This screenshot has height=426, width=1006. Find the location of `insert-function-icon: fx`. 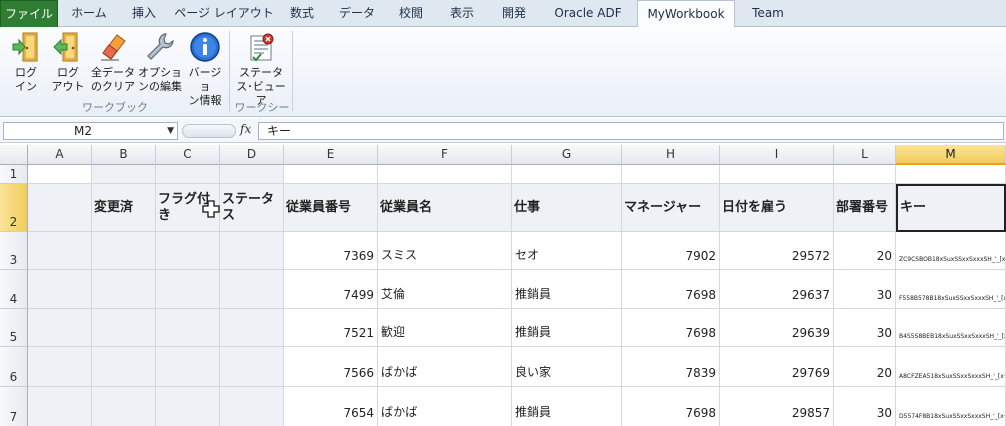

insert-function-icon: fx is located at coordinates (245, 129).